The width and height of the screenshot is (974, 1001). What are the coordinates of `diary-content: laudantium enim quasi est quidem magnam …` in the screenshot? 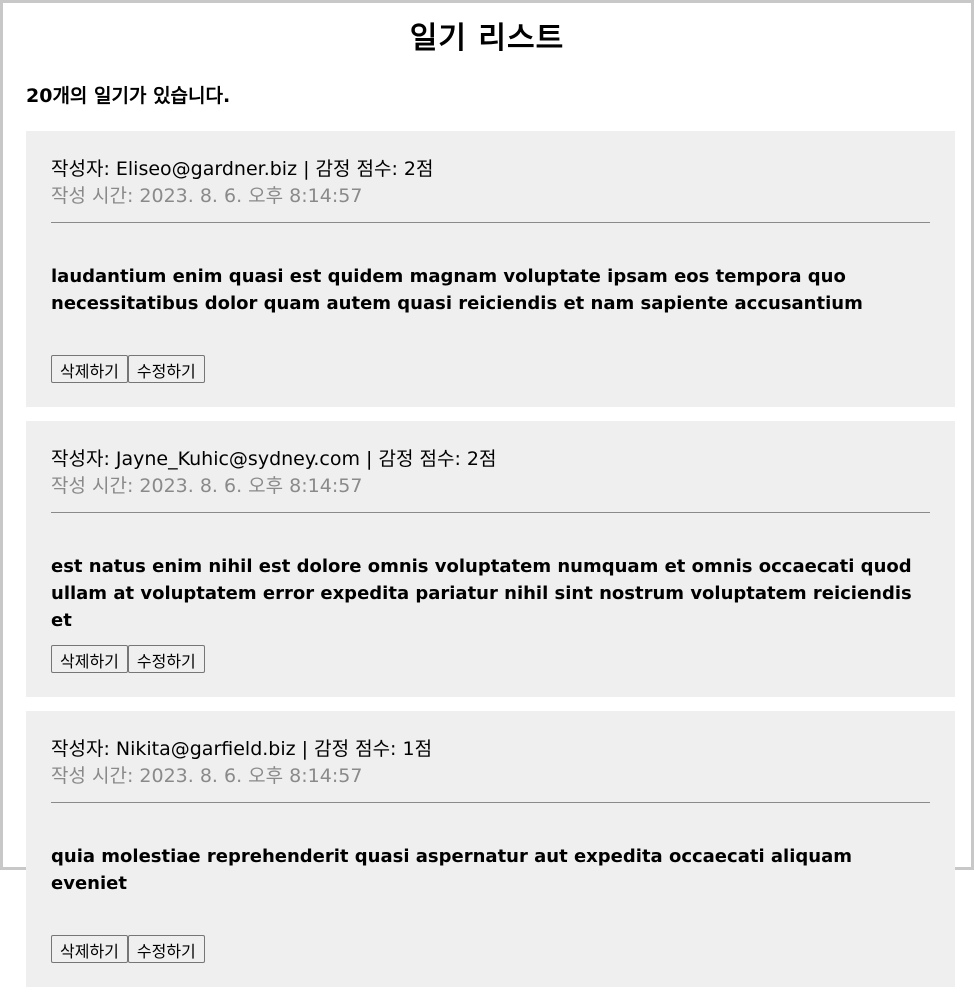 It's located at (457, 290).